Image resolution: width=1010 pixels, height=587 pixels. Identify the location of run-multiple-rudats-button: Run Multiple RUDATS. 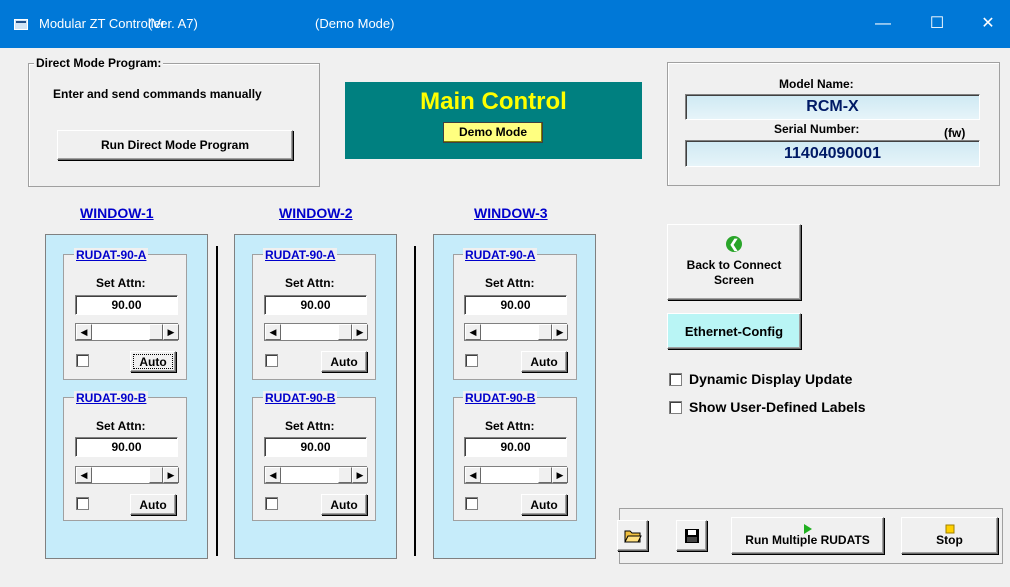
(807, 535).